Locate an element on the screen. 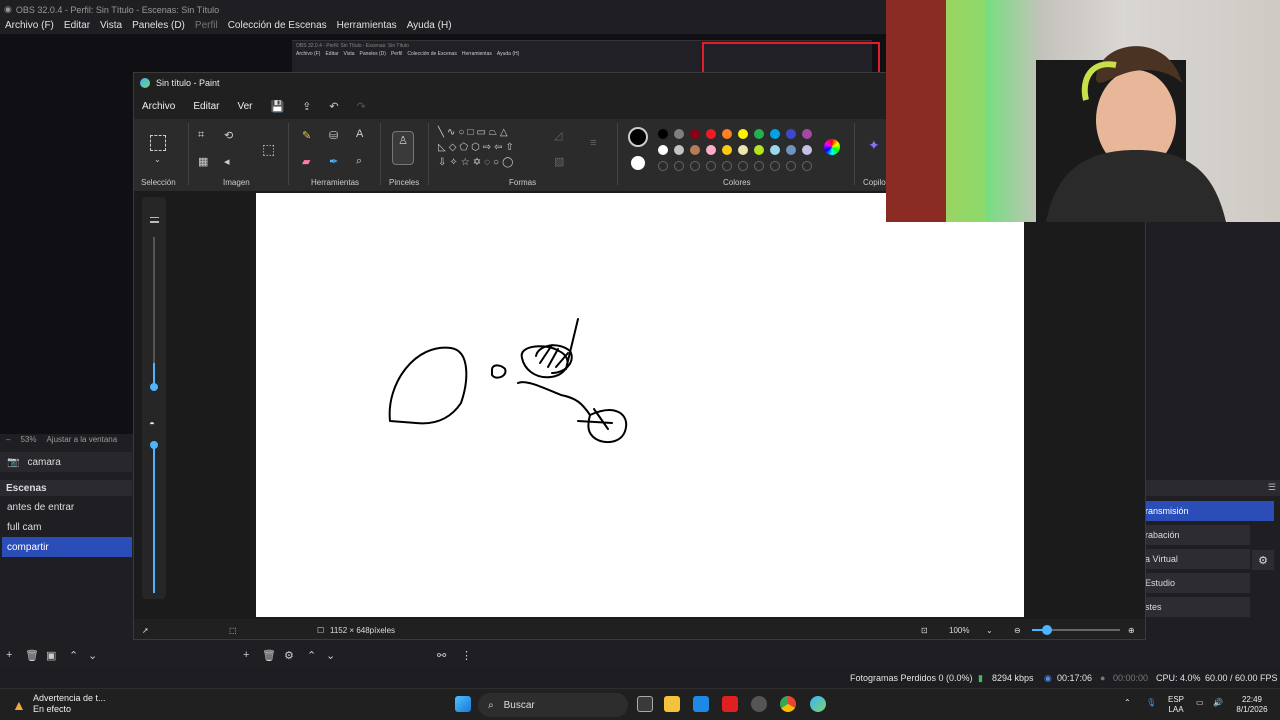  eraser-icon: ▰ is located at coordinates (306, 161).